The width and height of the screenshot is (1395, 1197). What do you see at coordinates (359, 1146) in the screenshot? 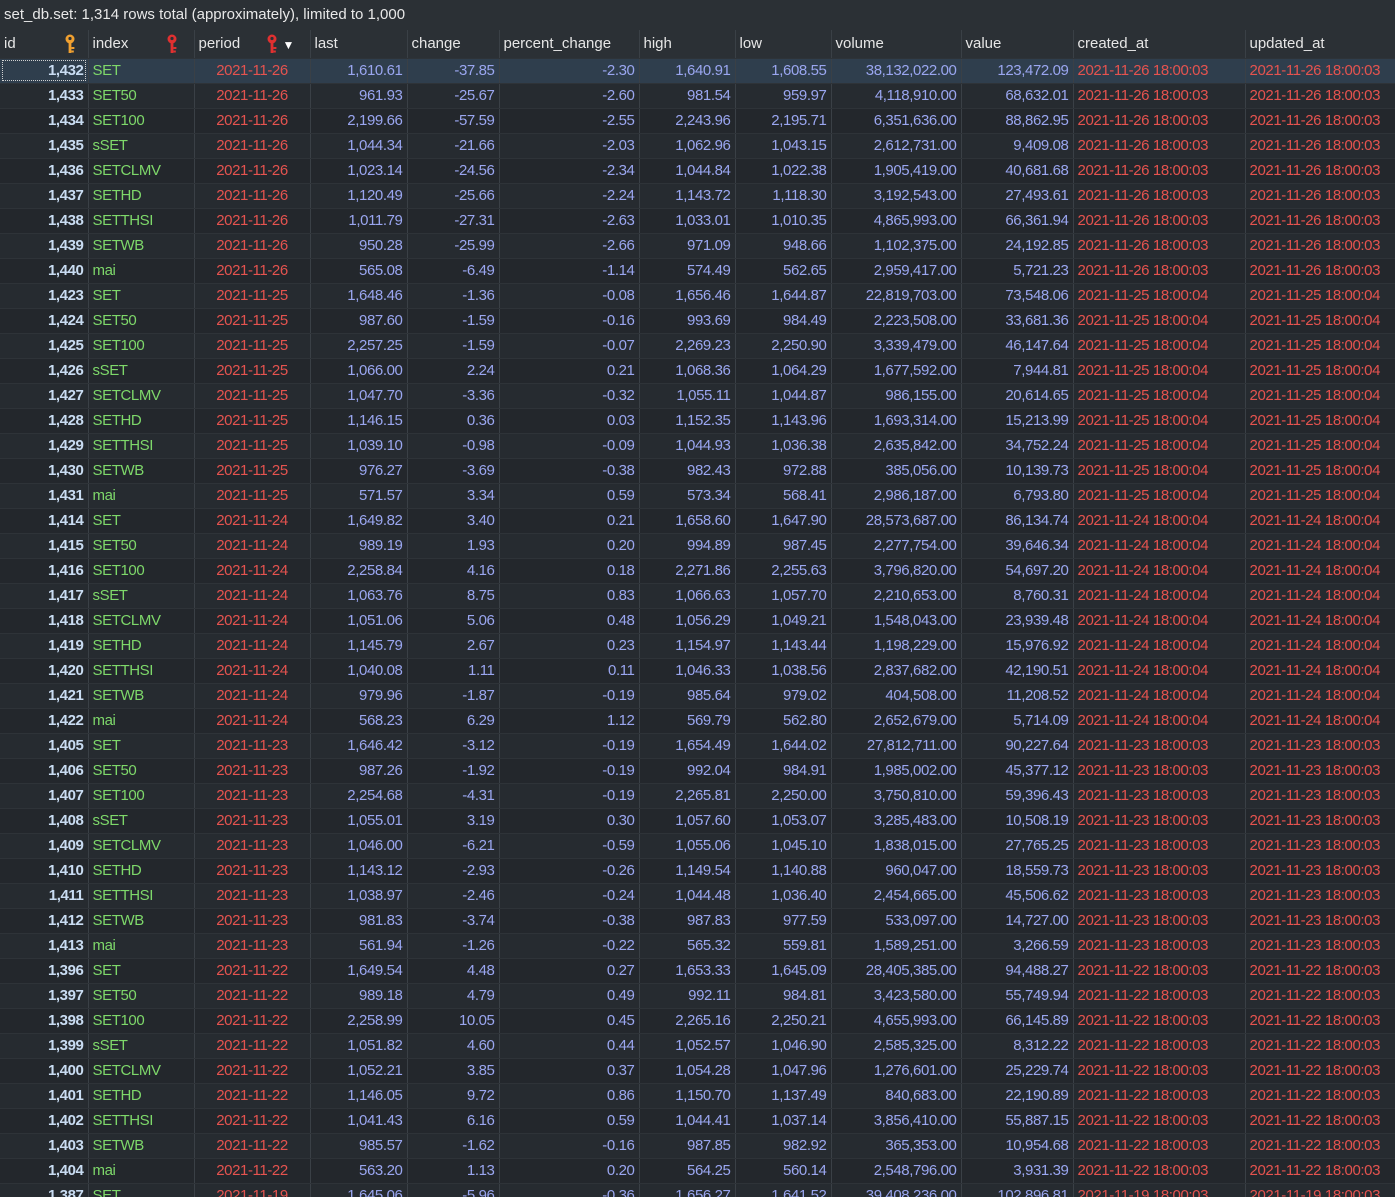
I see `cell-last: 985.57` at bounding box center [359, 1146].